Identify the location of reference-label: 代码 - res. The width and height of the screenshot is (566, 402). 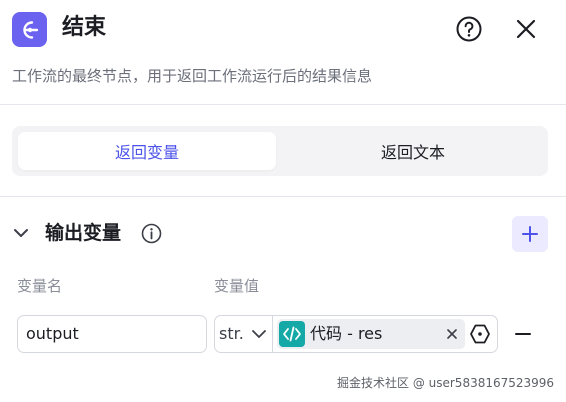
(346, 333).